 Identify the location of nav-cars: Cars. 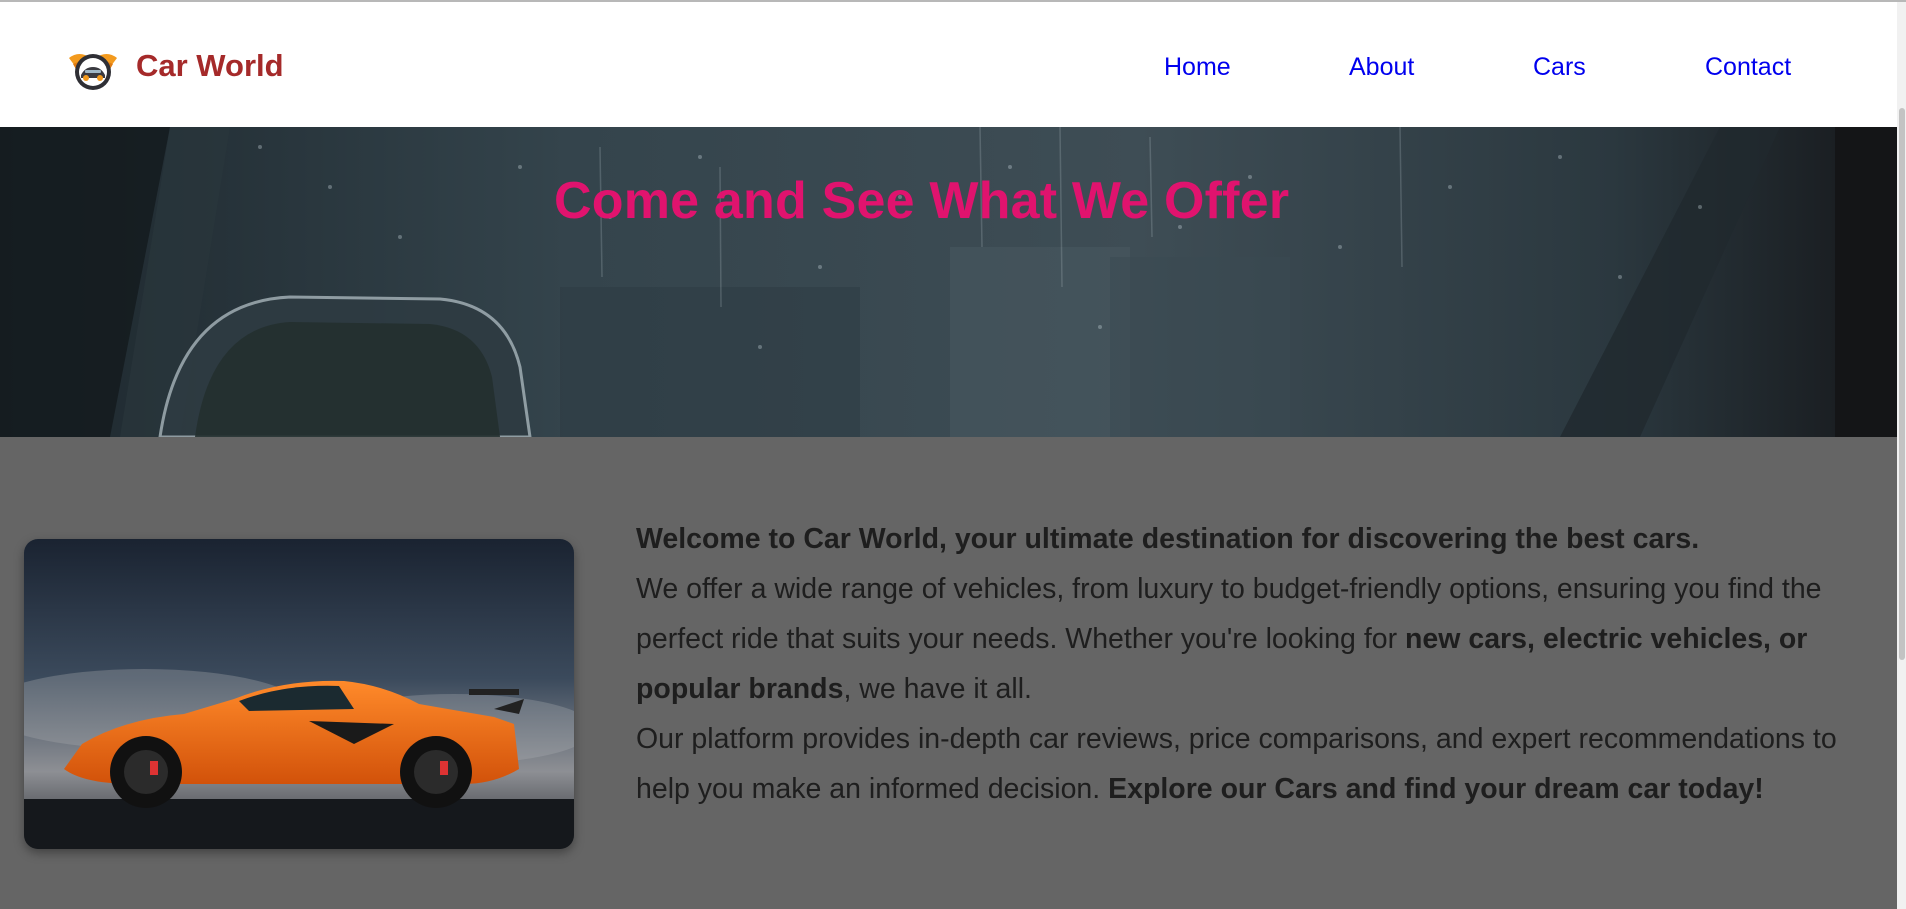
(1559, 67).